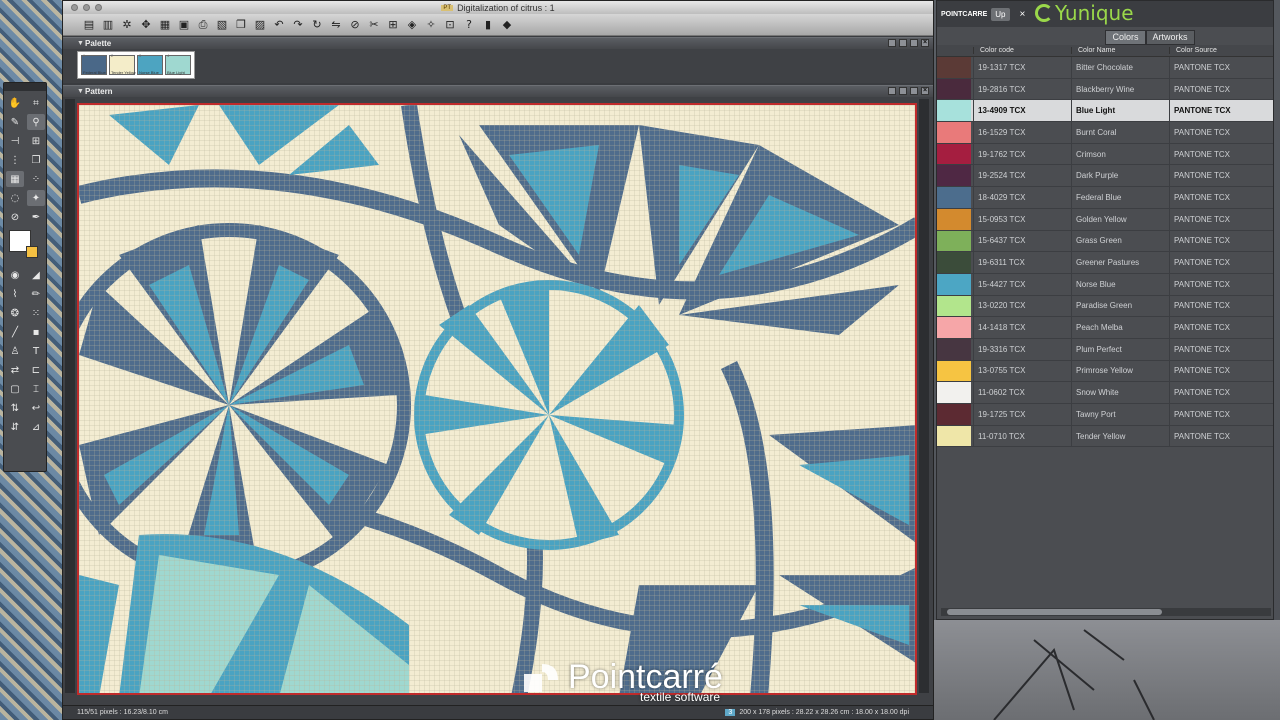 The width and height of the screenshot is (1280, 720). Describe the element at coordinates (1105, 219) in the screenshot. I see `color-row: 15-0953 TCX Golden Yellow PANTONE TCX` at that location.